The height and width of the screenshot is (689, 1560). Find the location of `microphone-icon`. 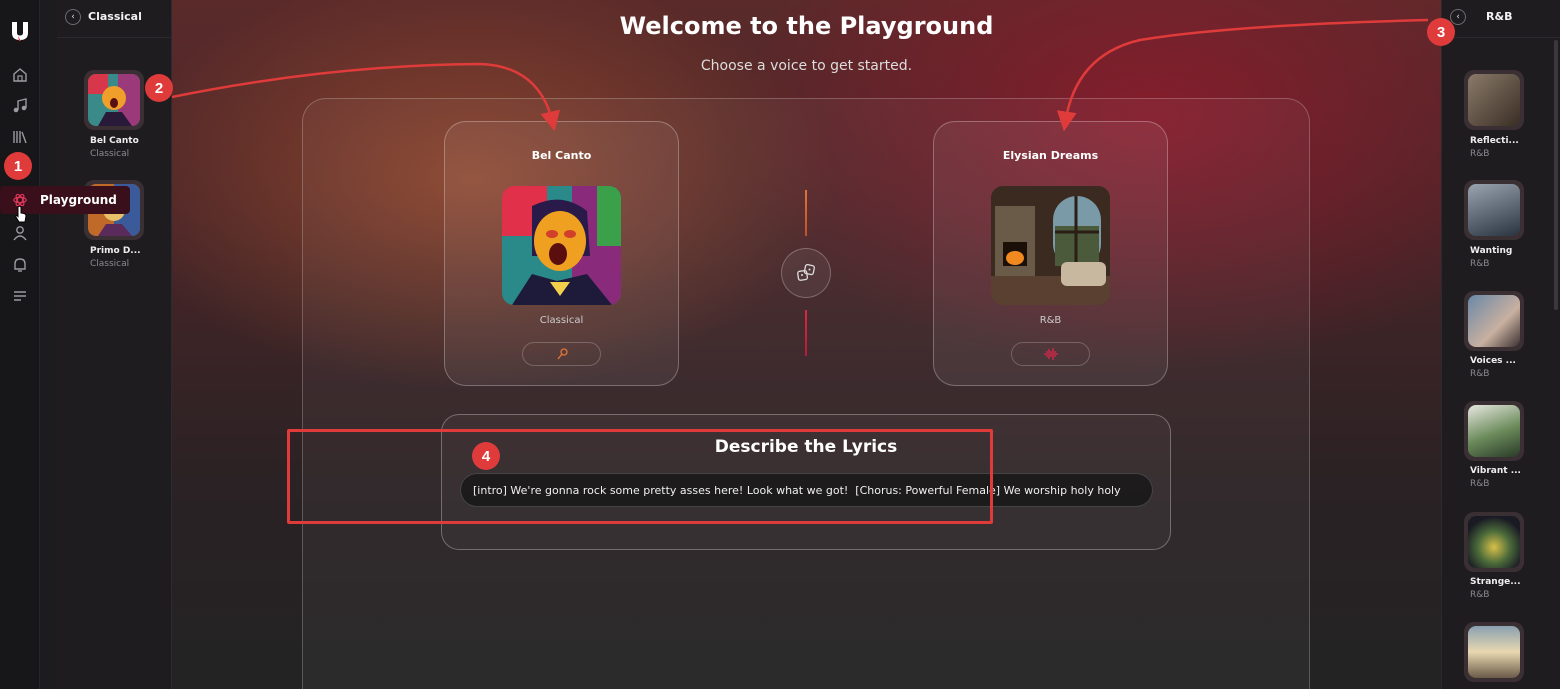

microphone-icon is located at coordinates (562, 354).